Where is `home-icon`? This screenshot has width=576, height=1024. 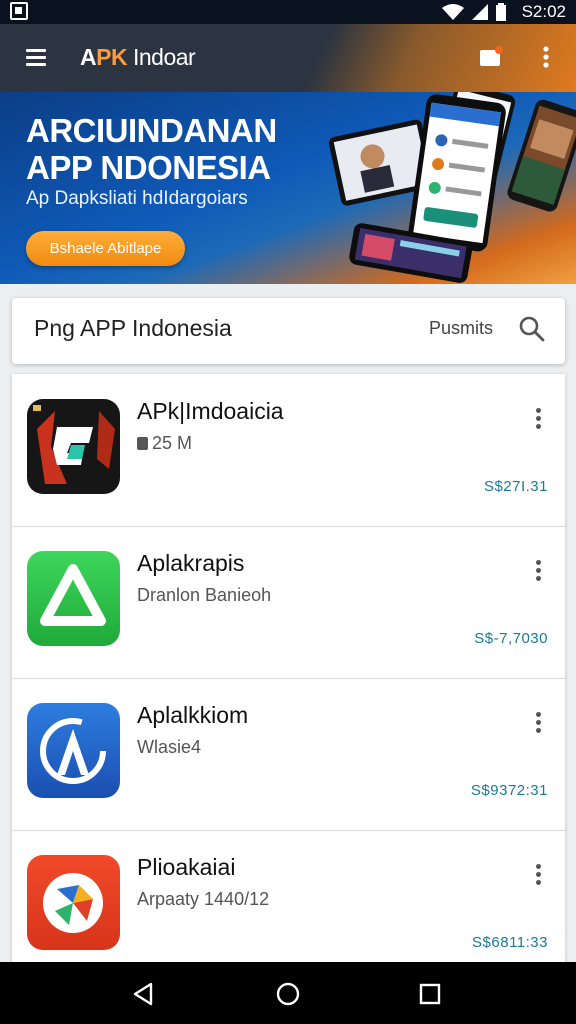 home-icon is located at coordinates (288, 994).